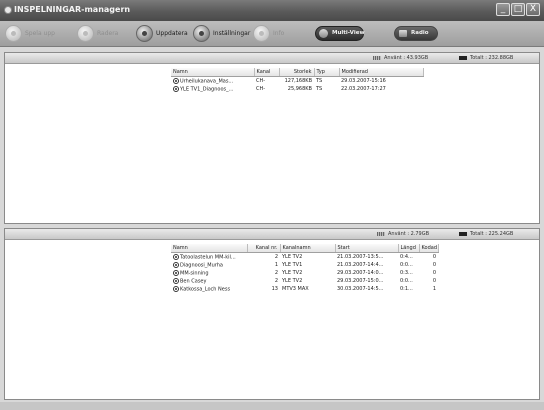 The width and height of the screenshot is (544, 410). Describe the element at coordinates (108, 33) in the screenshot. I see `delete-label: Radera` at that location.